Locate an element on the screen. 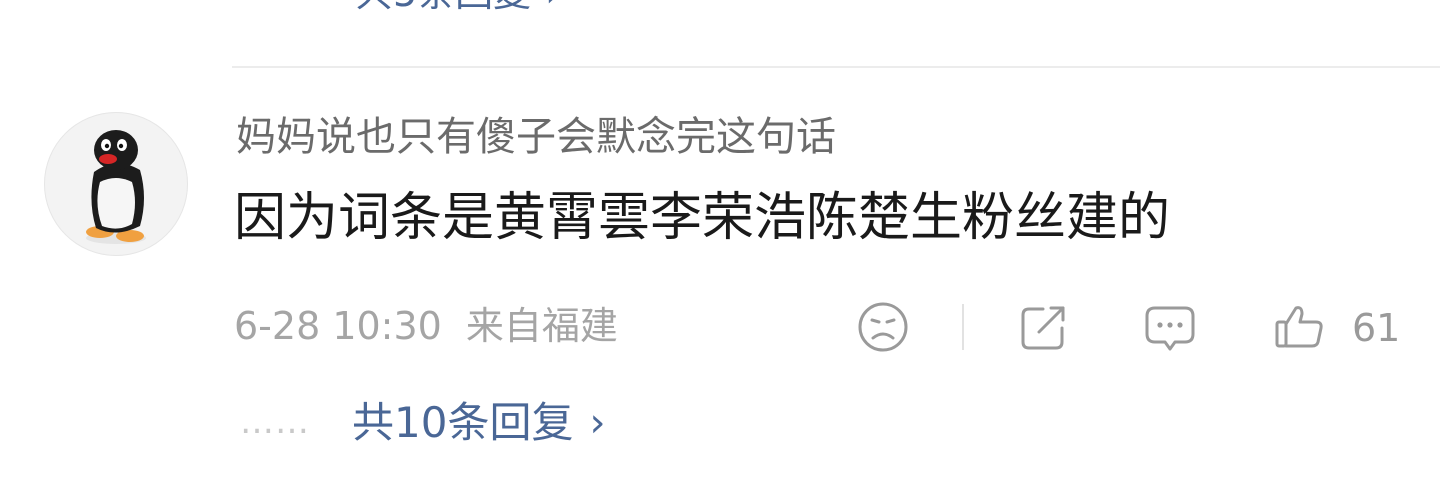 The height and width of the screenshot is (500, 1440). dislike-button is located at coordinates (883, 327).